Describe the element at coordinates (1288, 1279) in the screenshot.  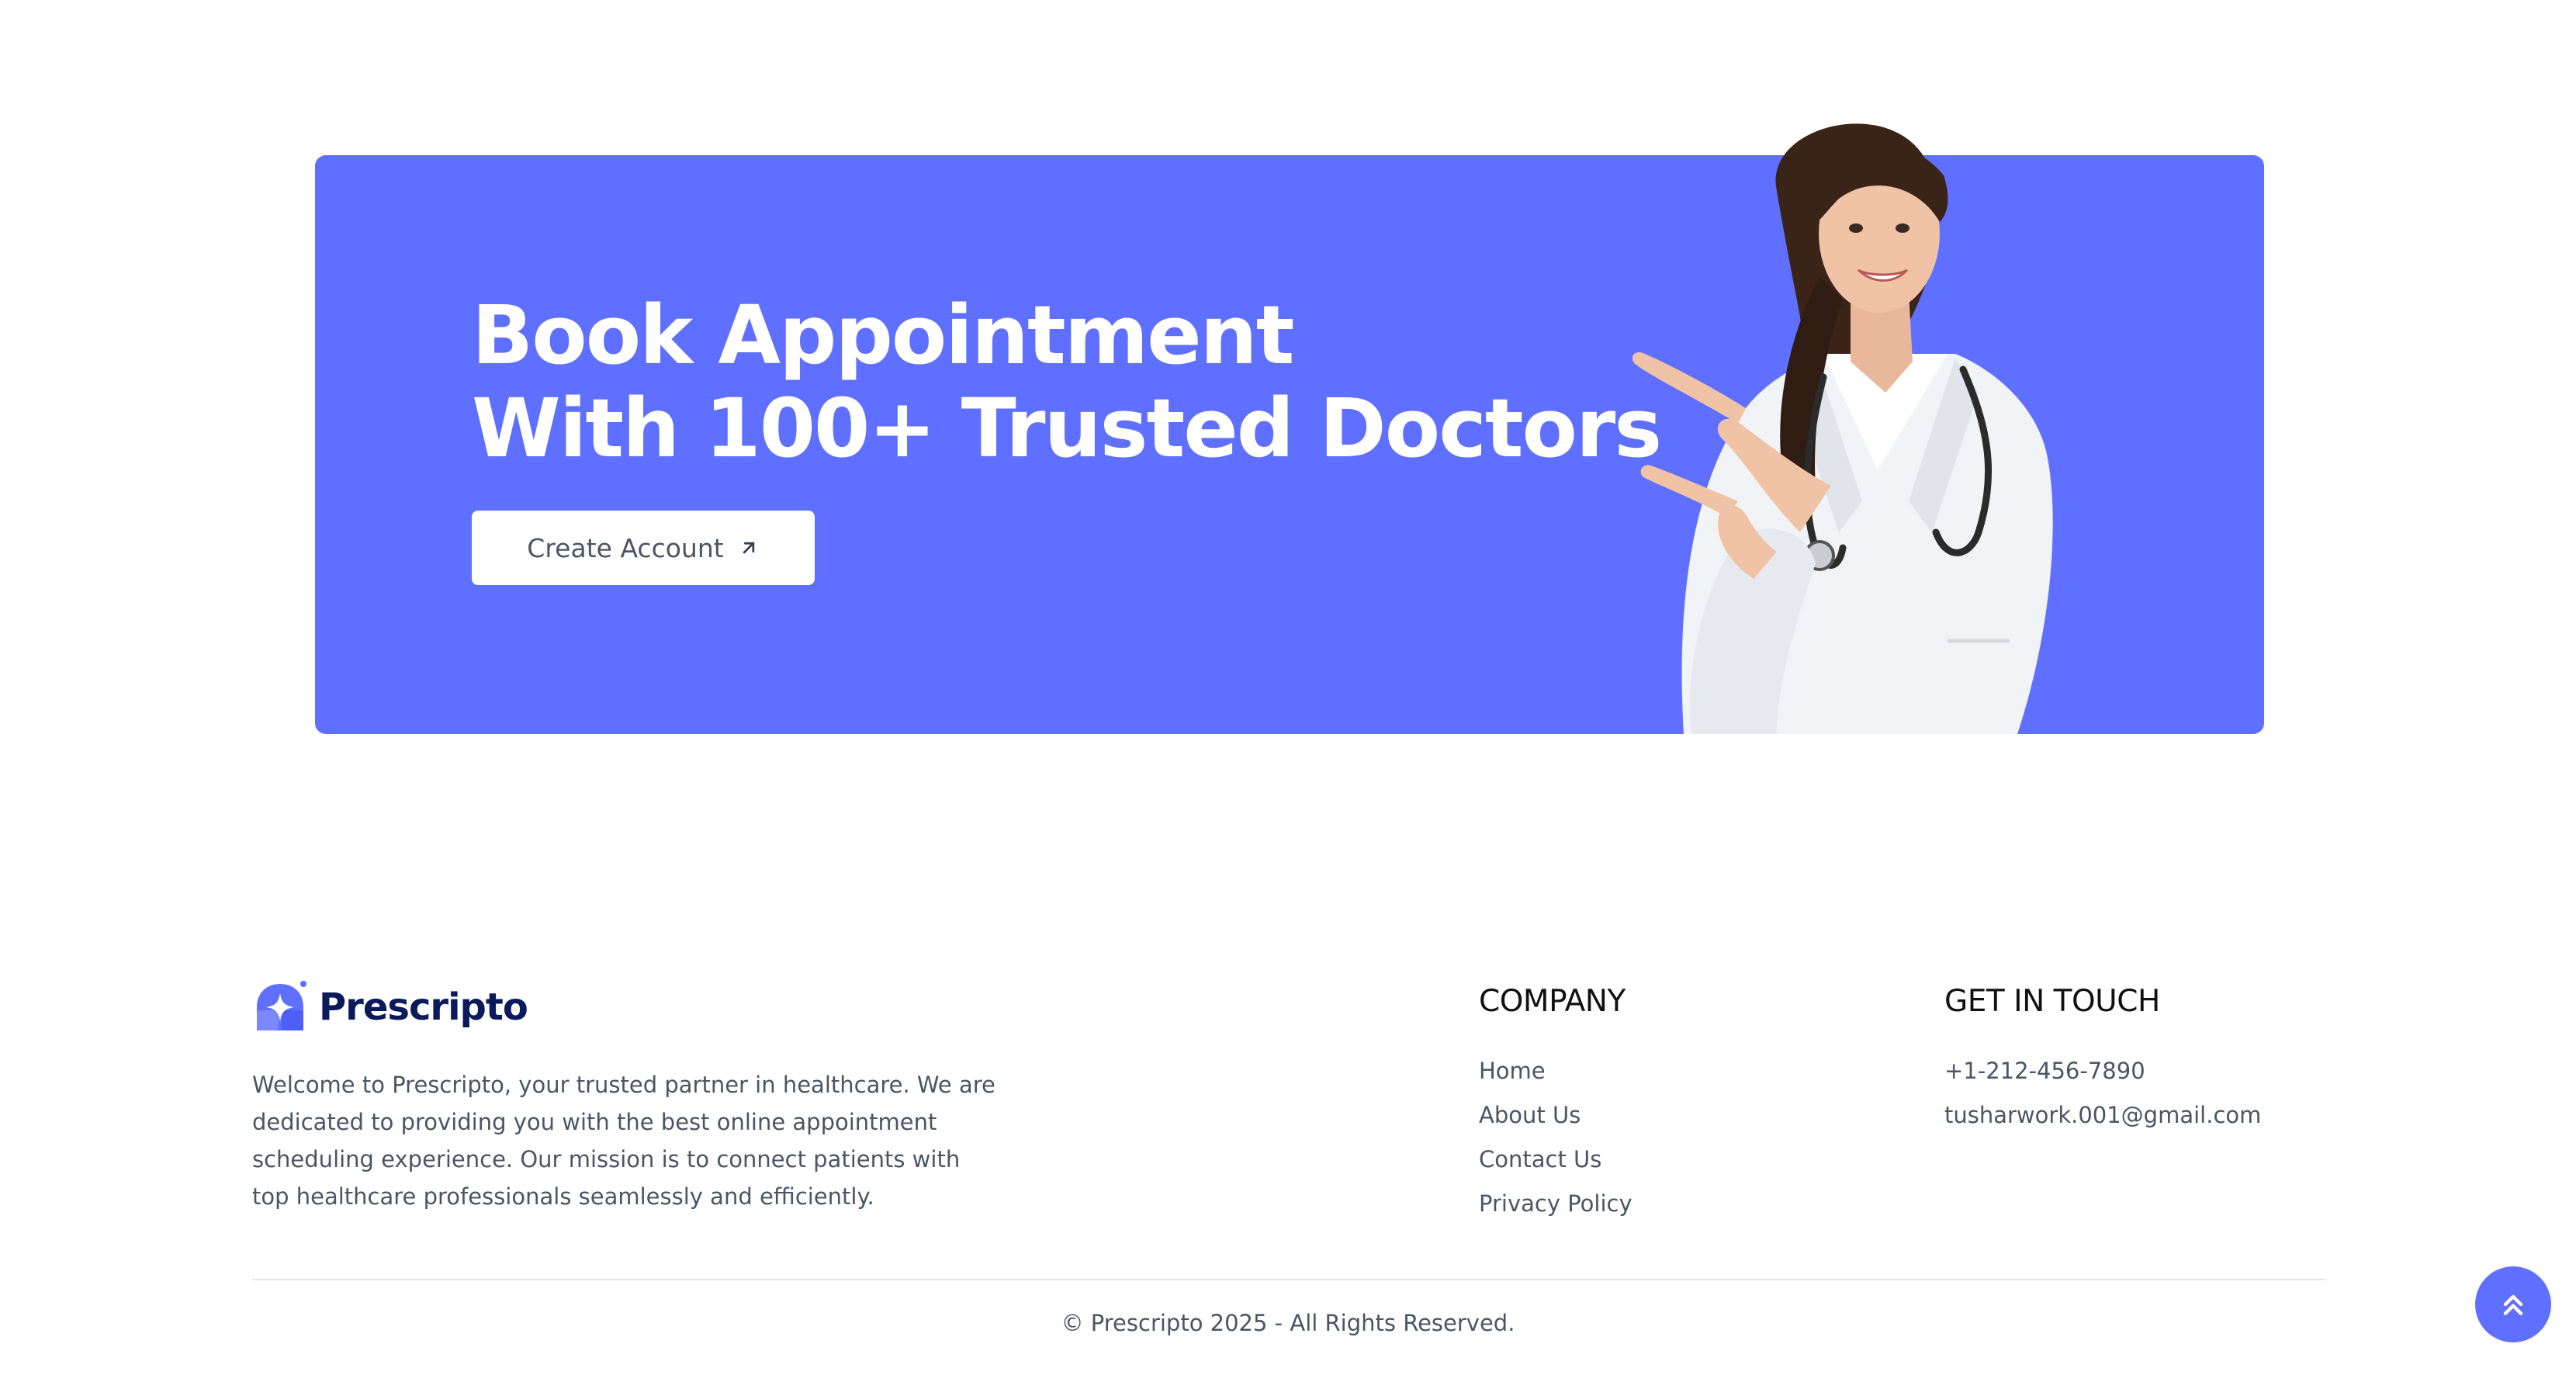
I see `footer-divider` at that location.